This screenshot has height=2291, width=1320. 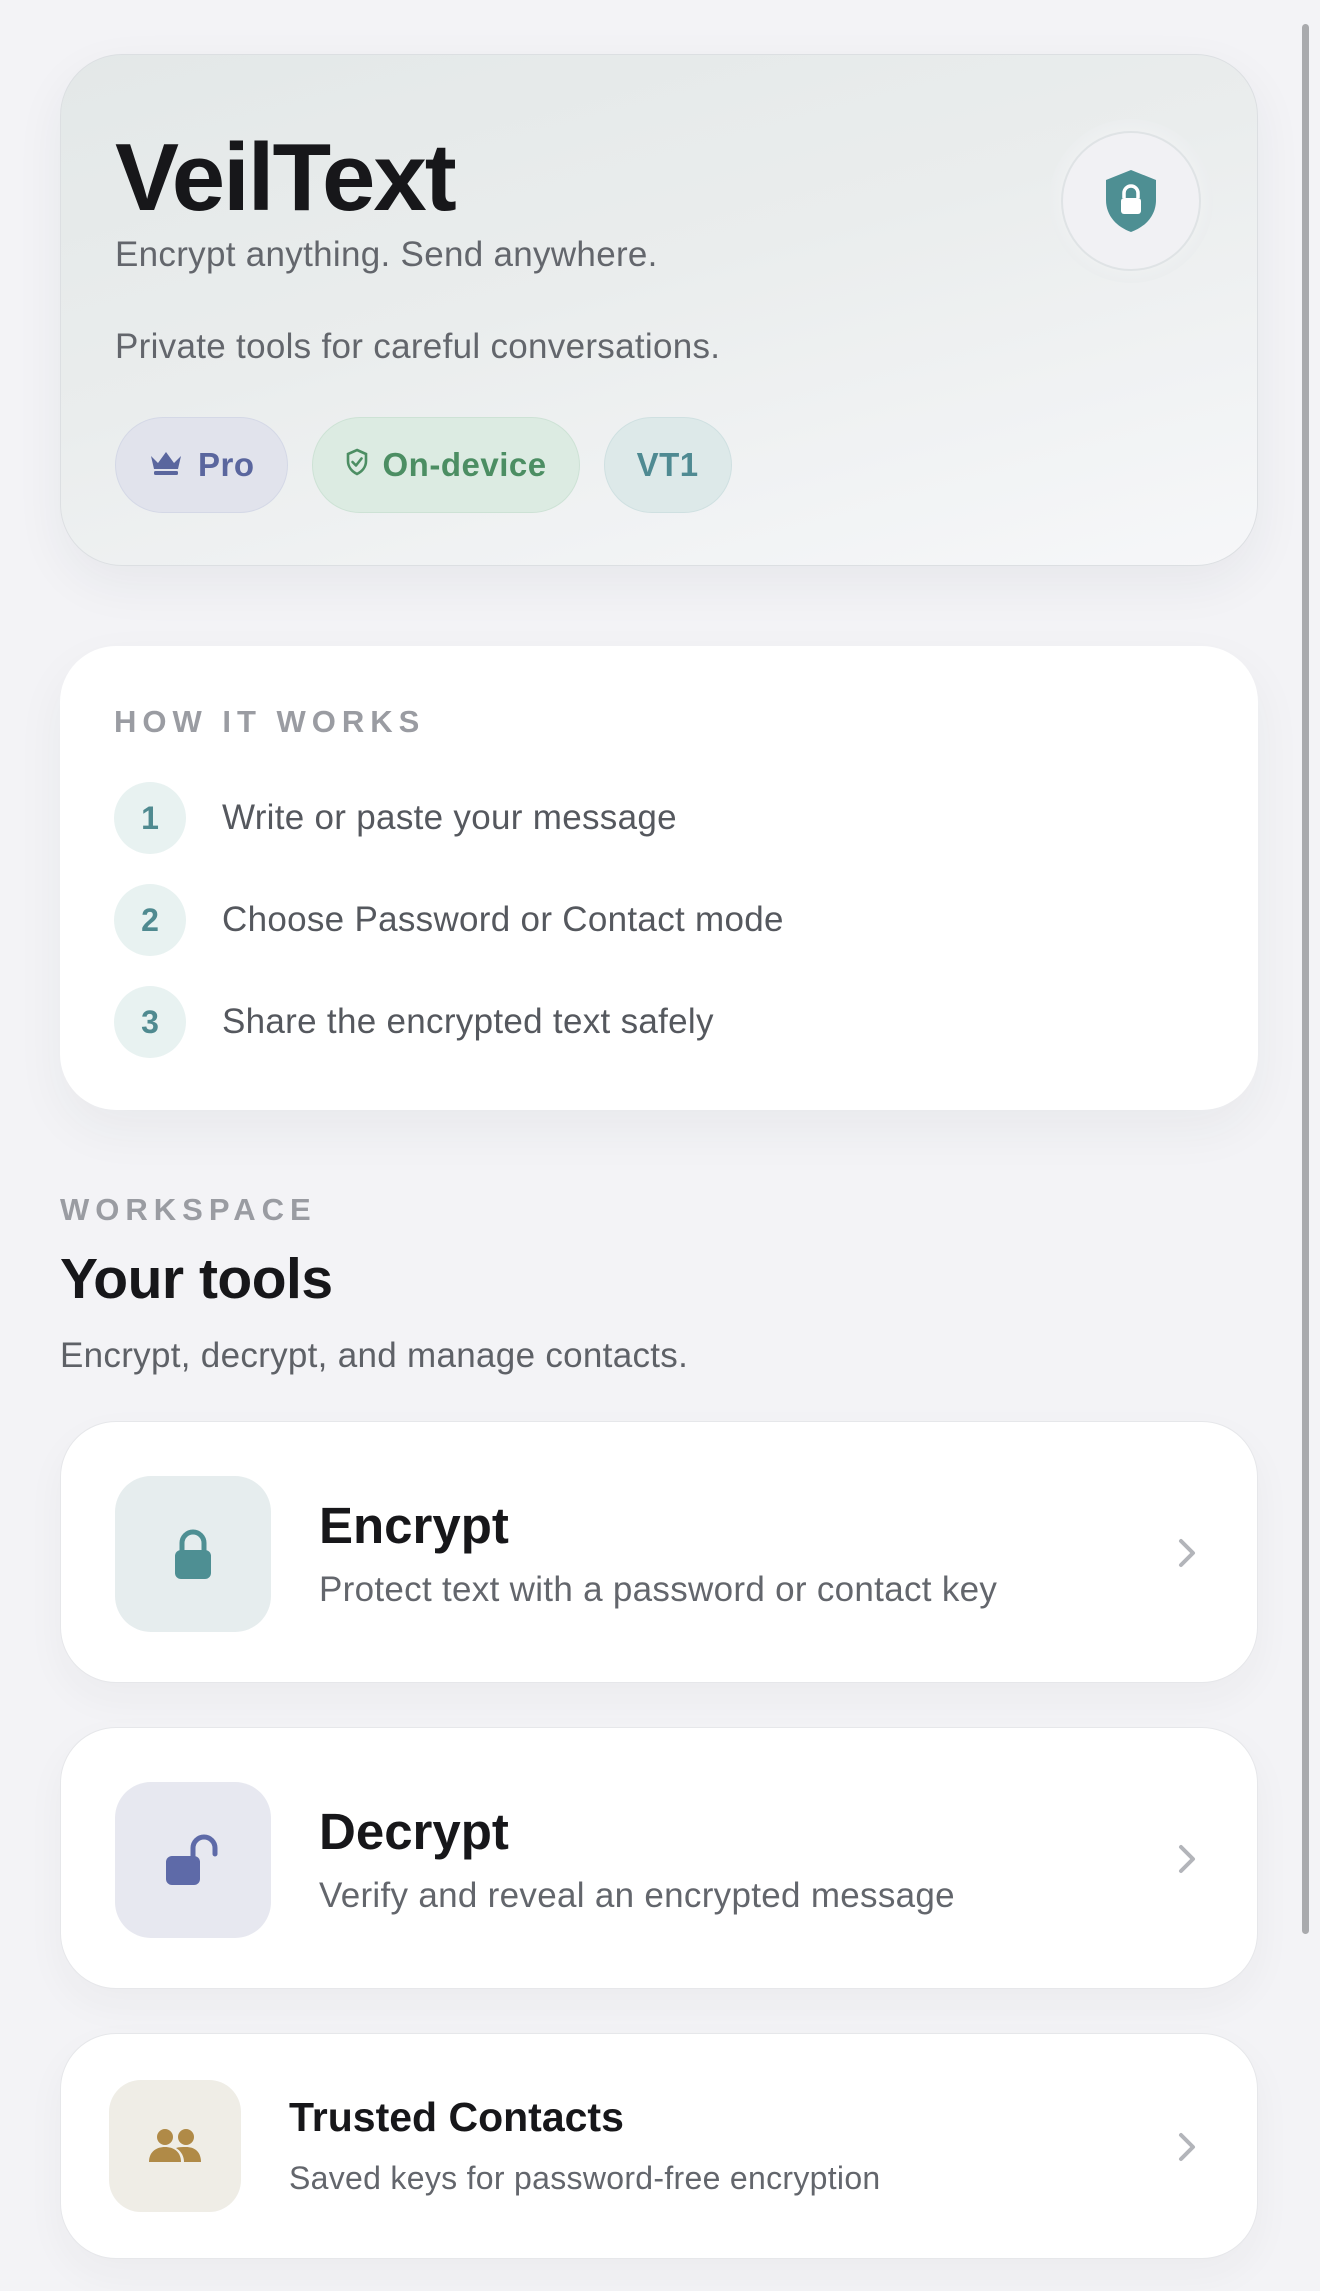 What do you see at coordinates (357, 465) in the screenshot?
I see `shield-check-icon` at bounding box center [357, 465].